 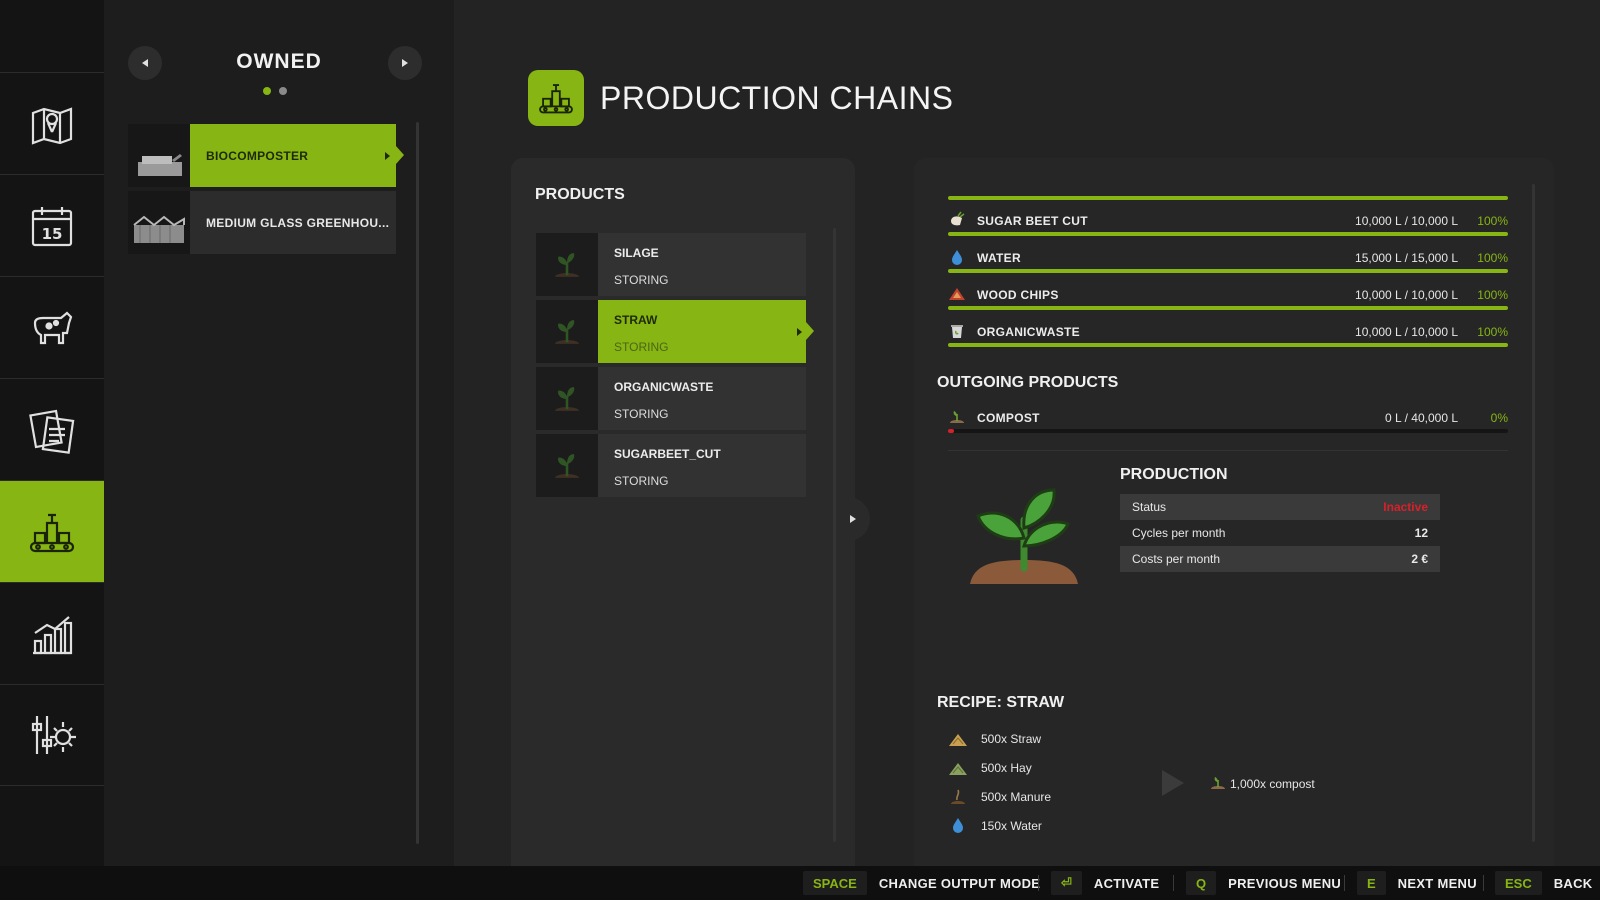 What do you see at coordinates (159, 155) in the screenshot?
I see `biocomposter-thumbnail` at bounding box center [159, 155].